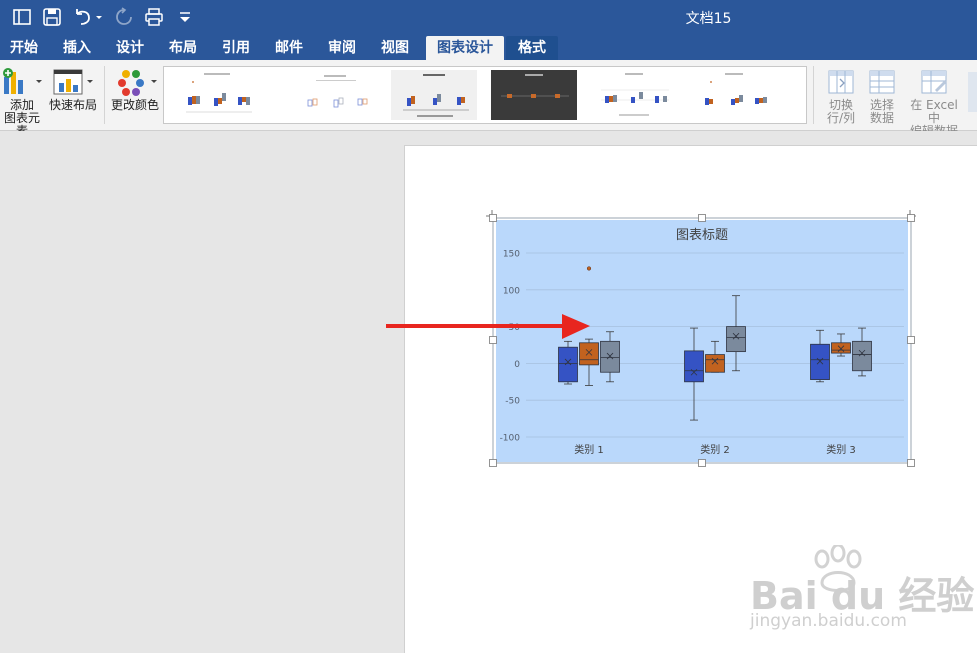  Describe the element at coordinates (22, 103) in the screenshot. I see `add-chart-element-button: 添加 图表元素` at that location.